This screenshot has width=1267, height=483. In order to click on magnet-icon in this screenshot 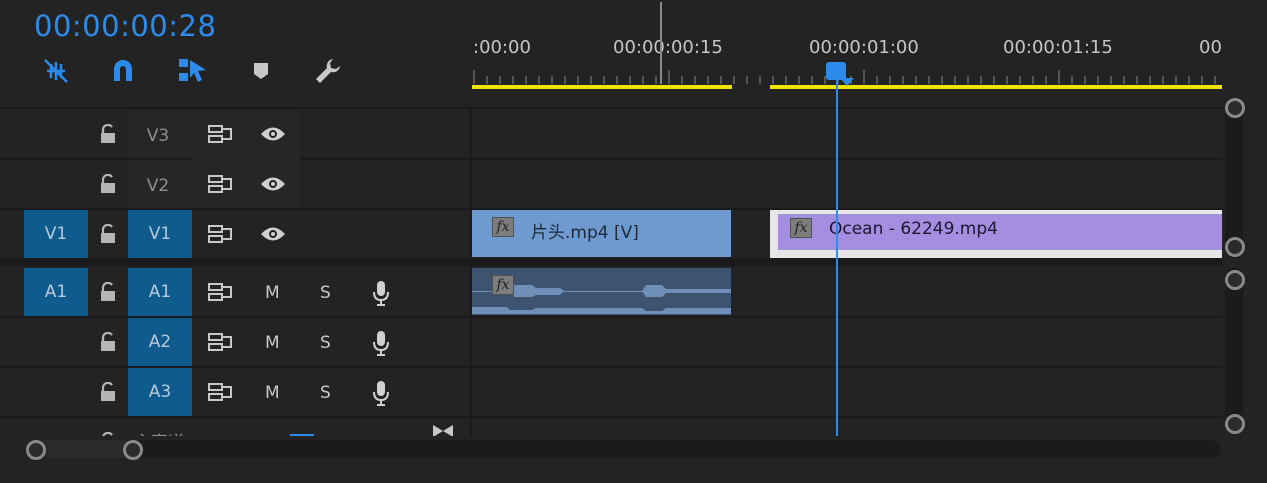, I will do `click(123, 71)`.